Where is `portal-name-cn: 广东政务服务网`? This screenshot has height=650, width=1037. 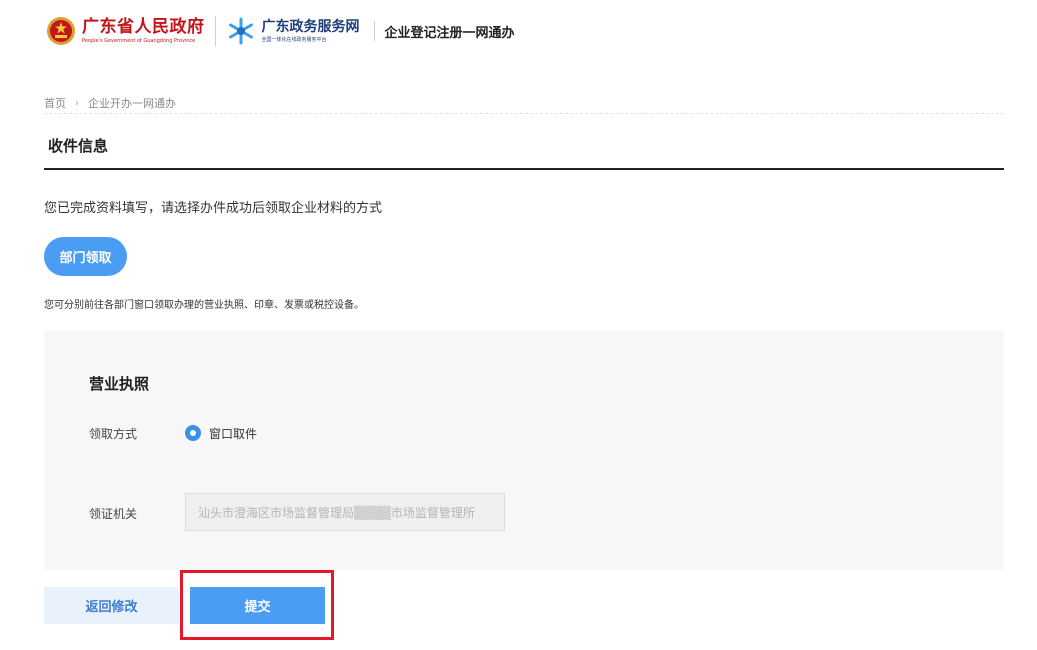 portal-name-cn: 广东政务服务网 is located at coordinates (310, 27).